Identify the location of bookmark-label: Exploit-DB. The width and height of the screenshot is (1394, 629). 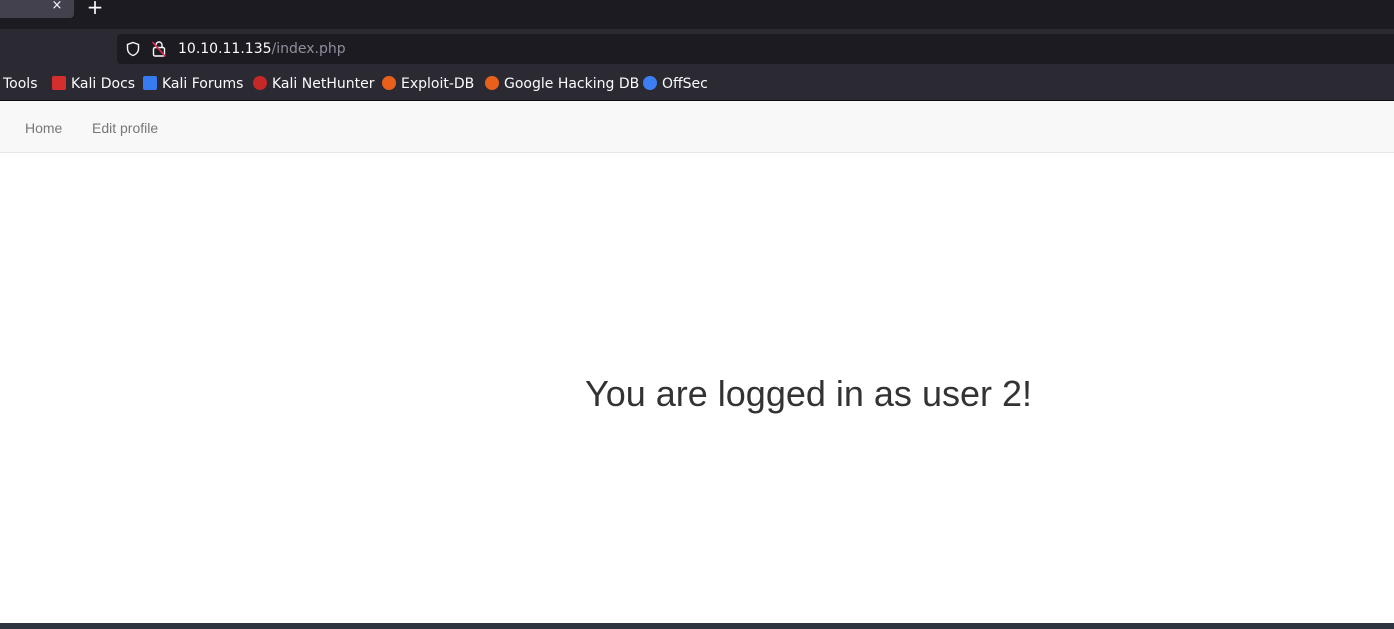
(438, 84).